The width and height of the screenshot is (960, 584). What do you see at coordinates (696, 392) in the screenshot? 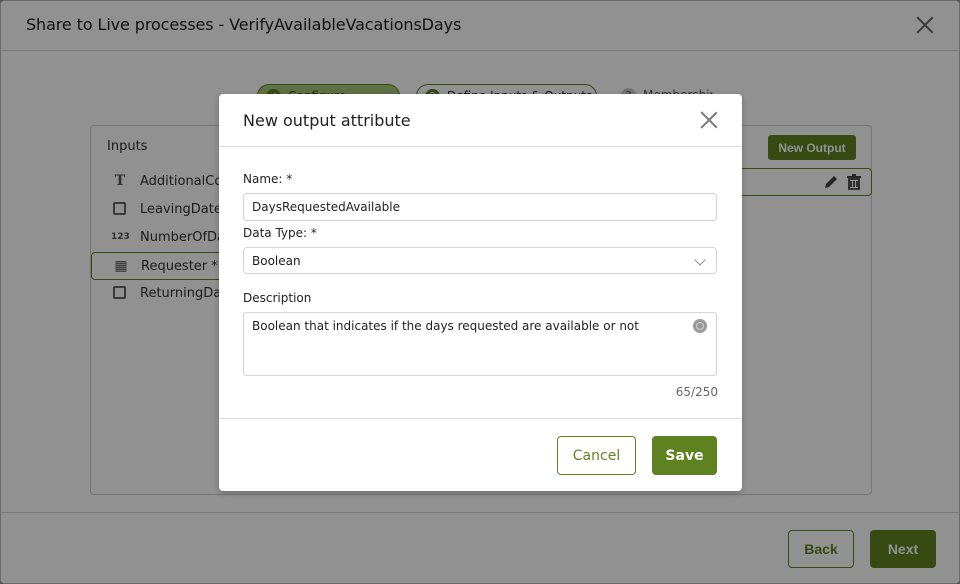
I see `char-count: 65/250` at bounding box center [696, 392].